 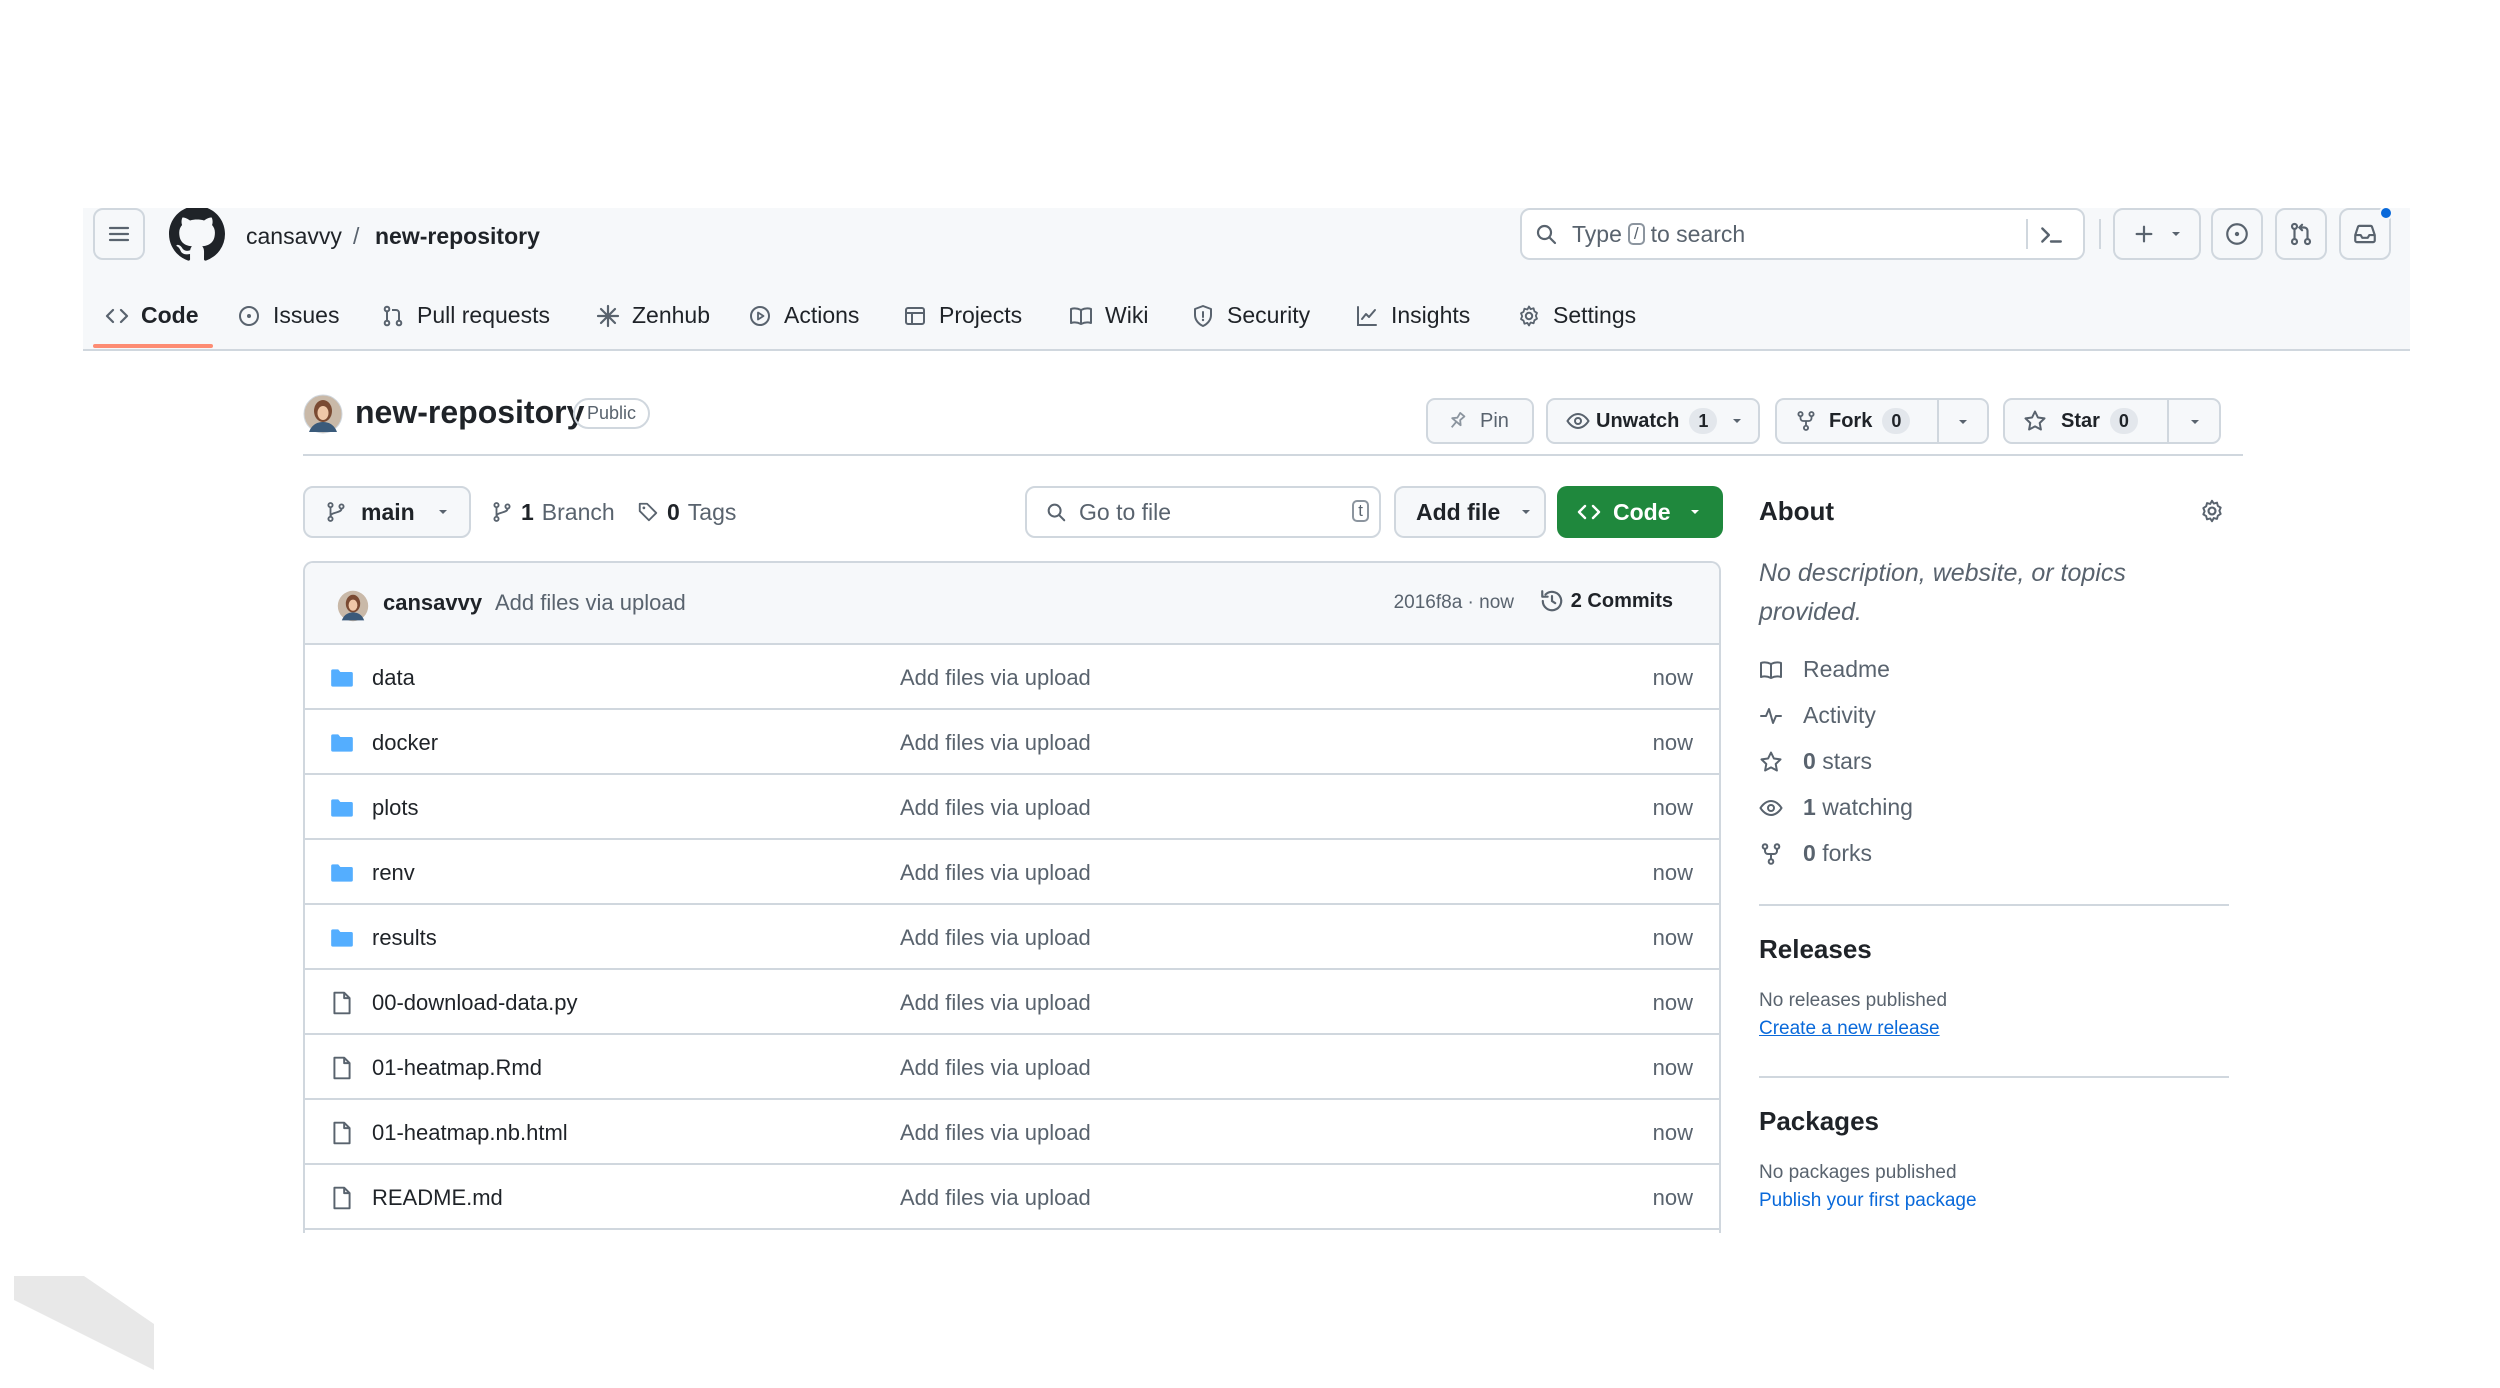 I want to click on add-file-button: Add file, so click(x=1470, y=512).